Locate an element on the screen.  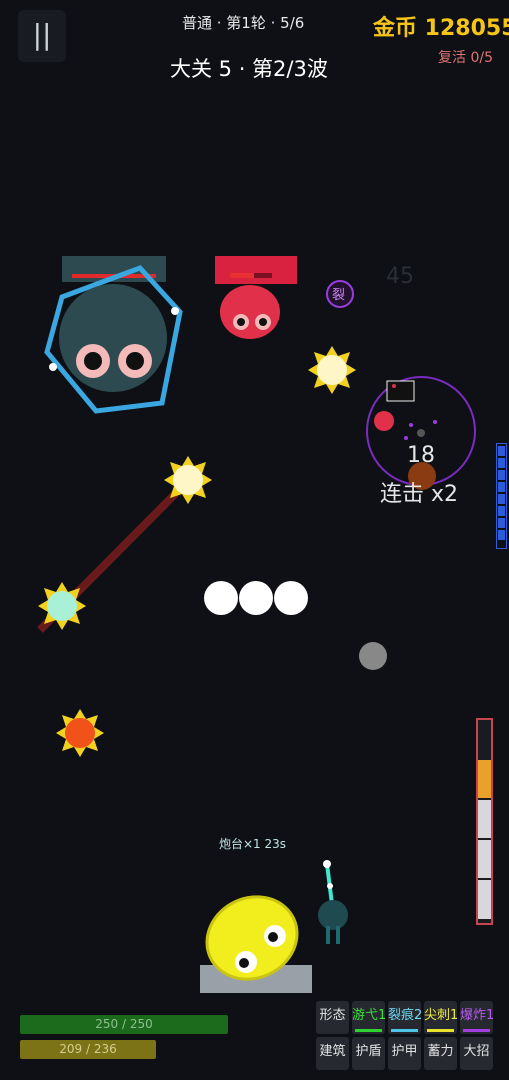
skill-armor-button: 护甲 is located at coordinates (404, 1053).